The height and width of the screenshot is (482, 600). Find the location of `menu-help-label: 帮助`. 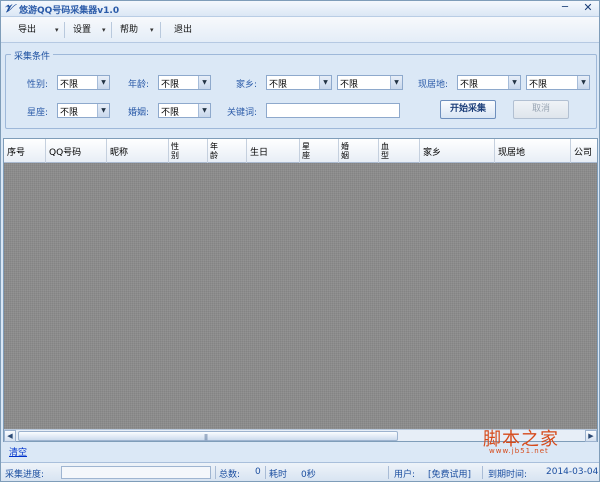

menu-help-label: 帮助 is located at coordinates (129, 30).